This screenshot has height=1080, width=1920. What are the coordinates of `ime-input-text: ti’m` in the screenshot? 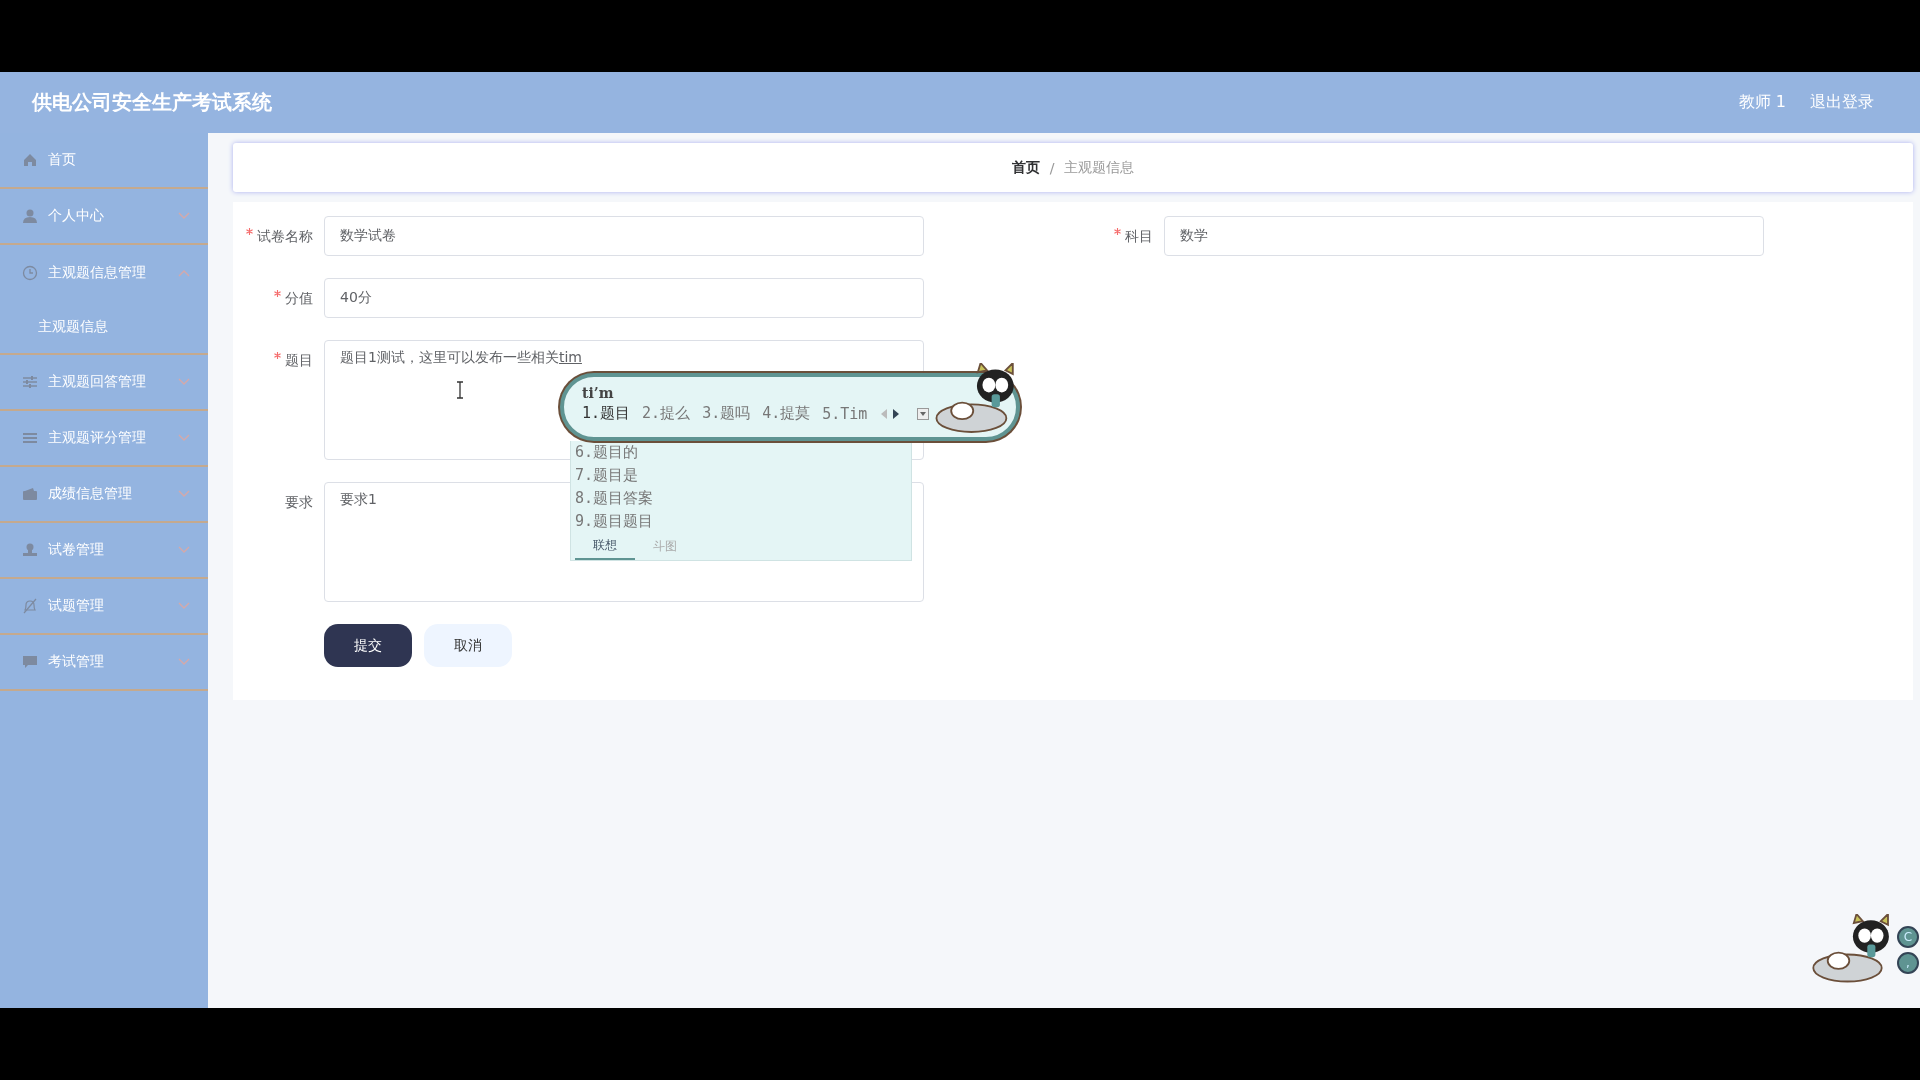 It's located at (598, 393).